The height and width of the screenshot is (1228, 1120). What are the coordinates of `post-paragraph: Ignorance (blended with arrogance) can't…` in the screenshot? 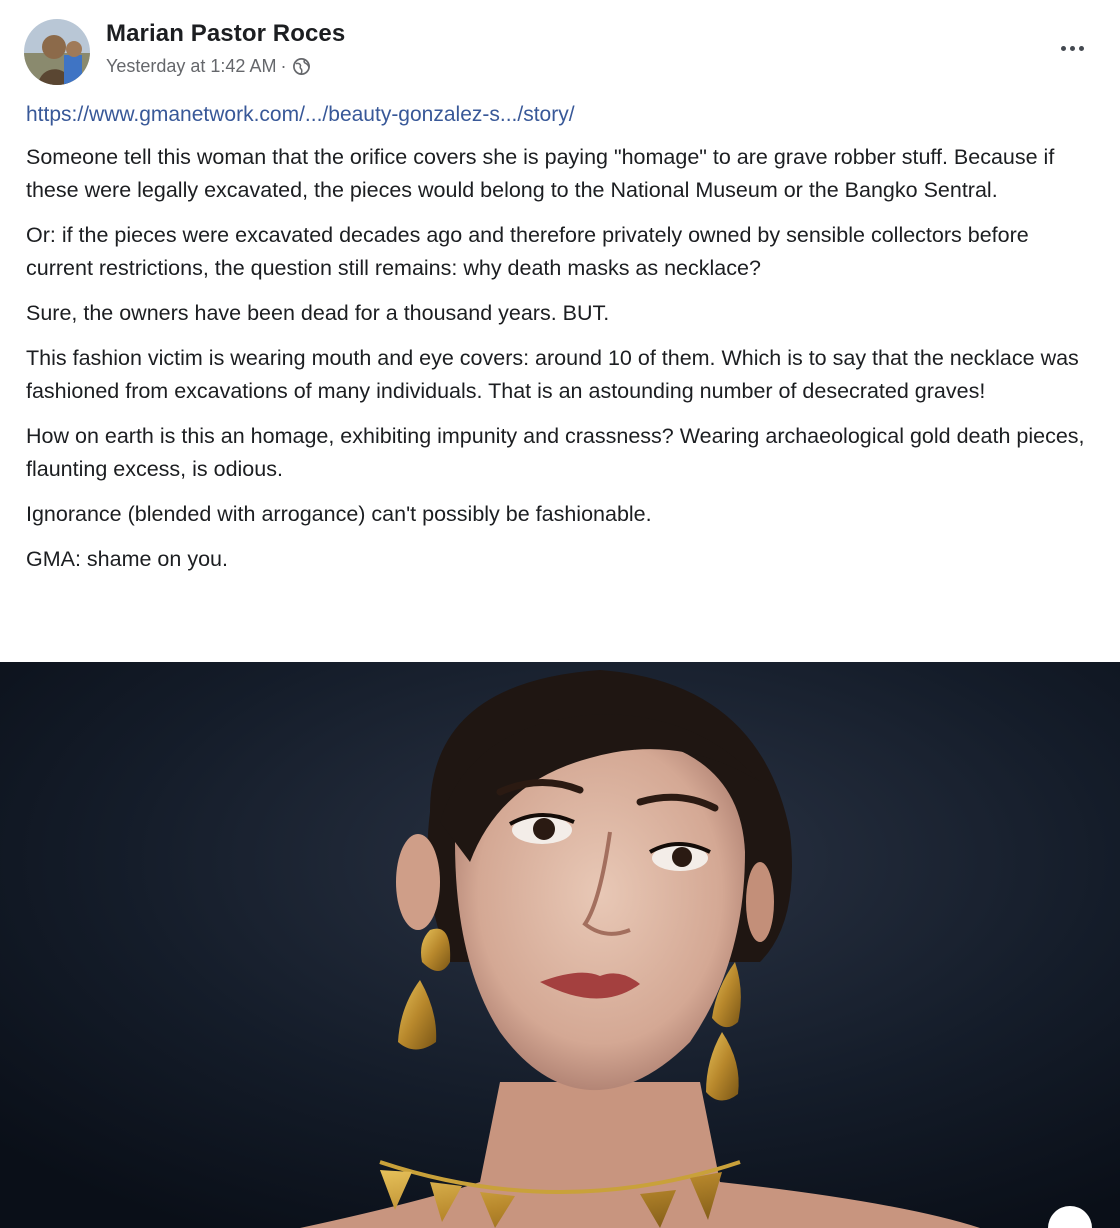 It's located at (339, 514).